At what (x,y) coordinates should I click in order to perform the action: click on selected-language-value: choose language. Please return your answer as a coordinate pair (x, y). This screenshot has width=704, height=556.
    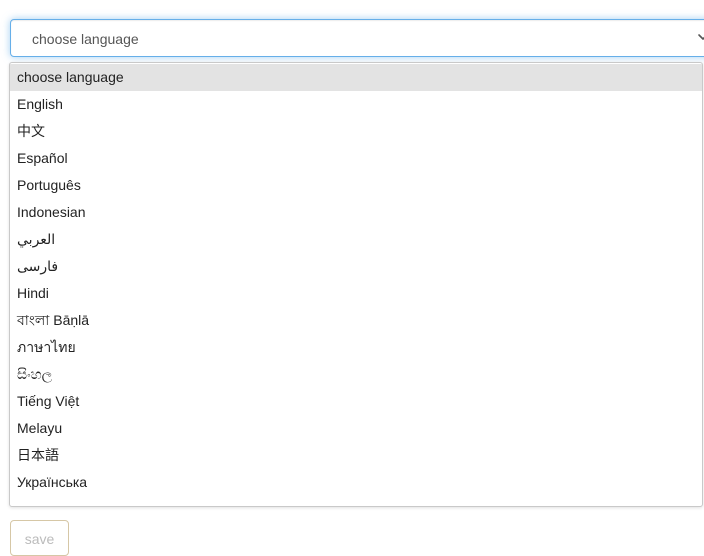
    Looking at the image, I should click on (85, 39).